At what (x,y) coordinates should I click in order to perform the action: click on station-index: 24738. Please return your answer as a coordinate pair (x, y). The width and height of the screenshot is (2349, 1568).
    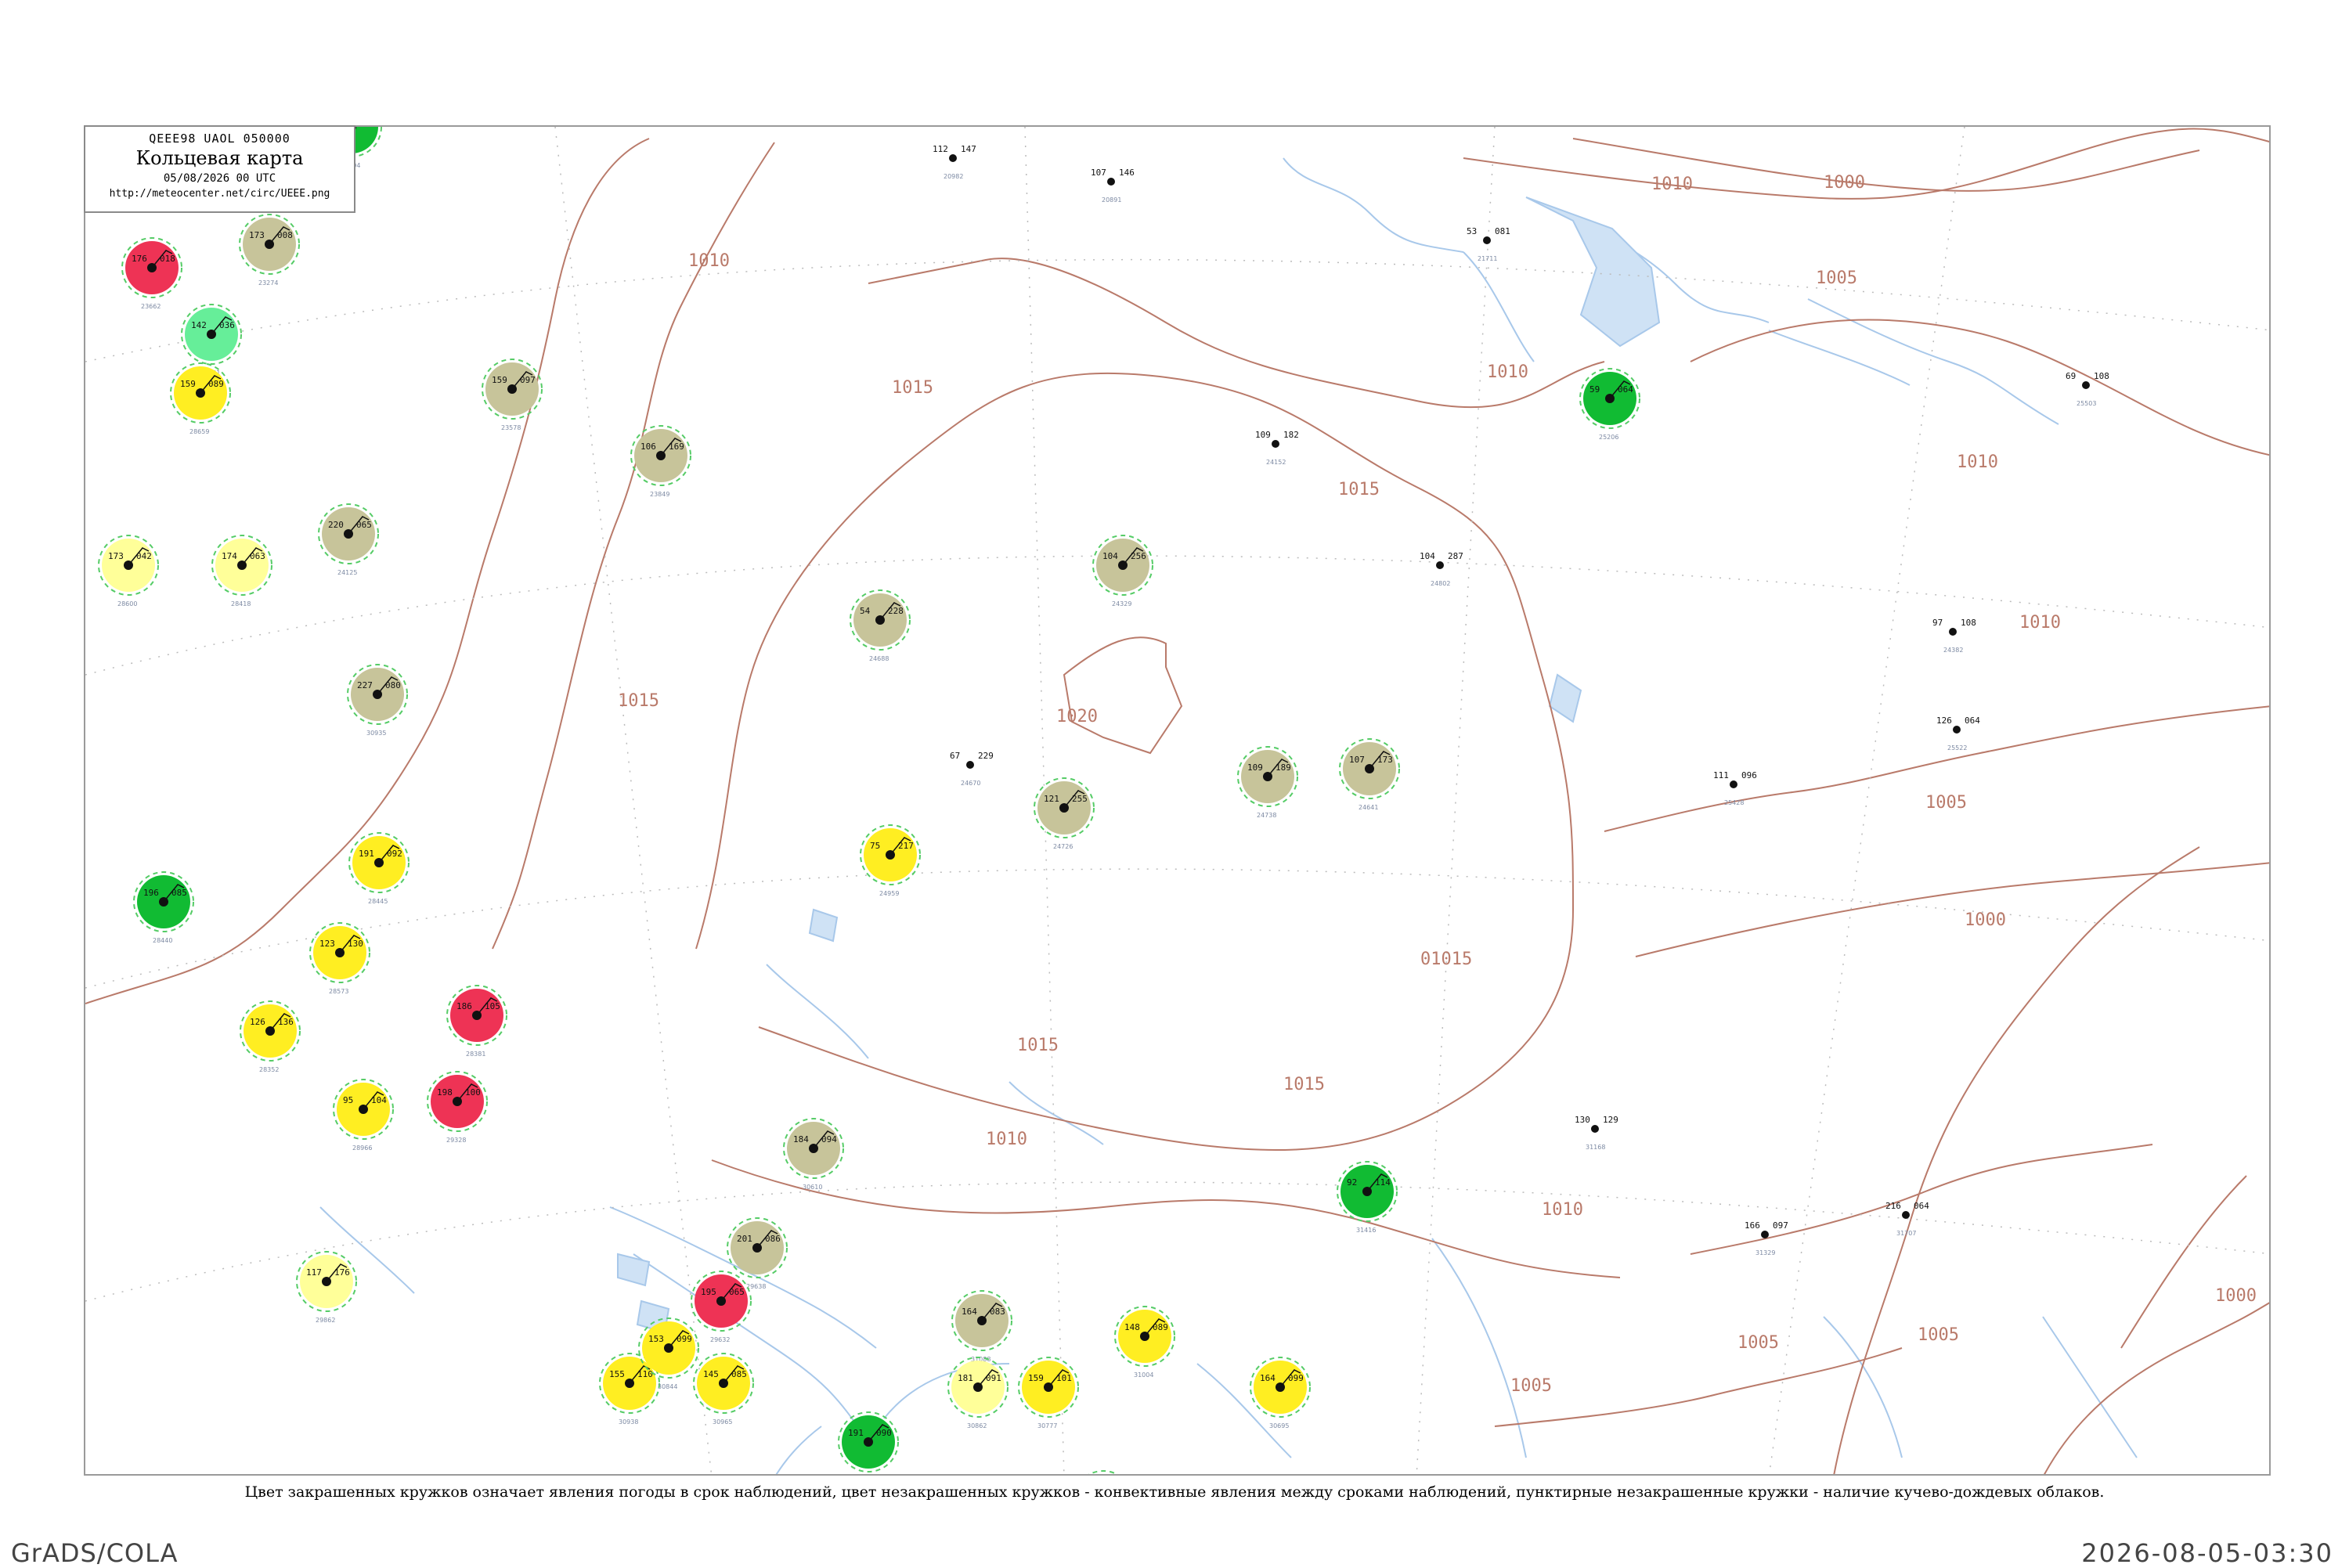
    Looking at the image, I should click on (1266, 815).